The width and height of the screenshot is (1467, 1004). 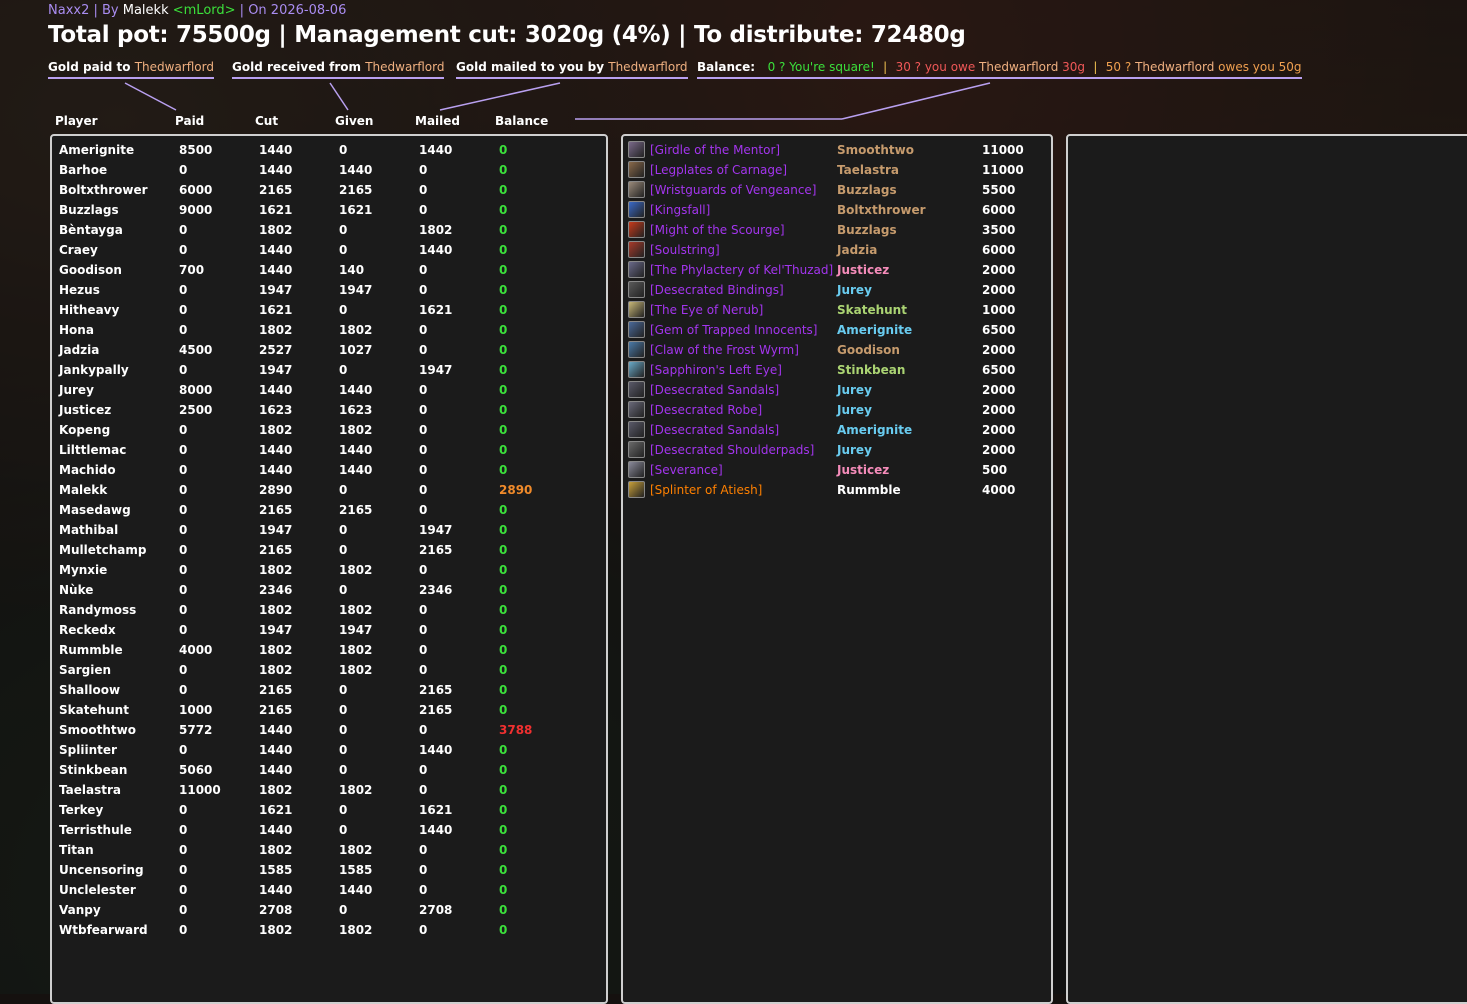 What do you see at coordinates (706, 310) in the screenshot?
I see `item-link: [The Eye of Nerub]` at bounding box center [706, 310].